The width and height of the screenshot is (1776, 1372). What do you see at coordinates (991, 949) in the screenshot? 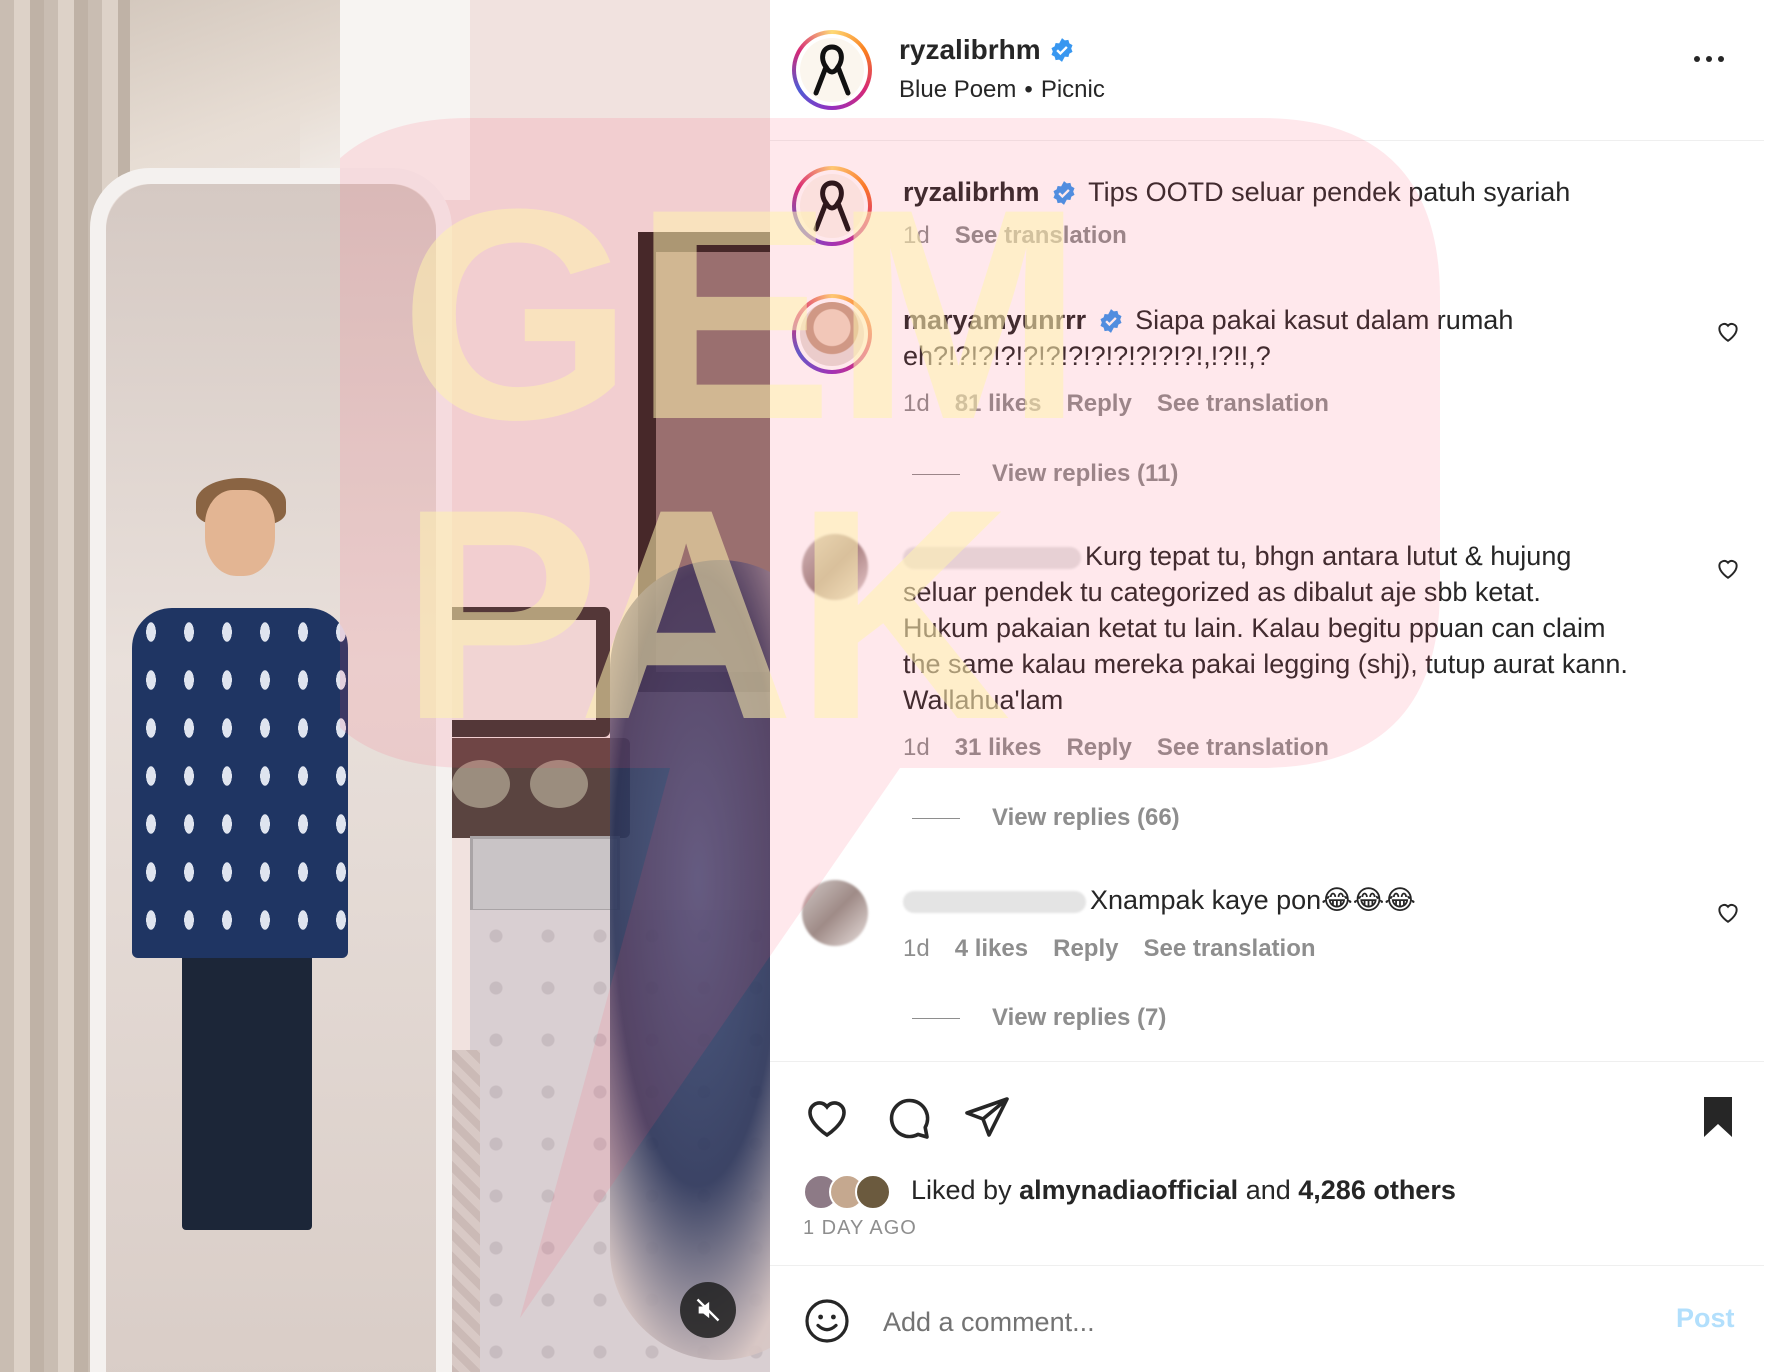
I see `comment-likes: 4 likes` at bounding box center [991, 949].